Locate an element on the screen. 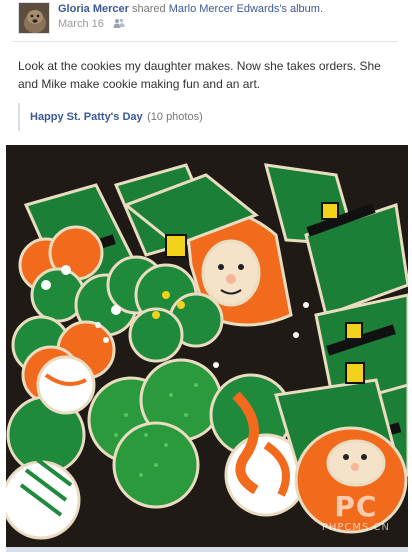  watermark: PC PHPCMS.CN is located at coordinates (355, 512).